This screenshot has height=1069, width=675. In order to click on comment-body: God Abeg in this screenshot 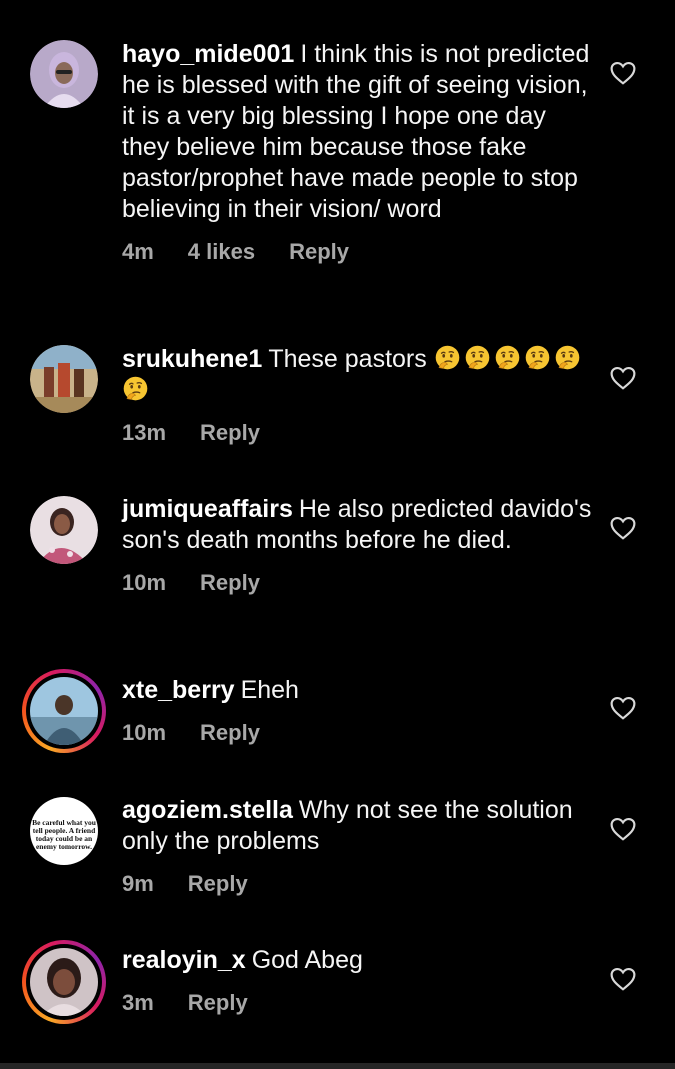, I will do `click(307, 960)`.